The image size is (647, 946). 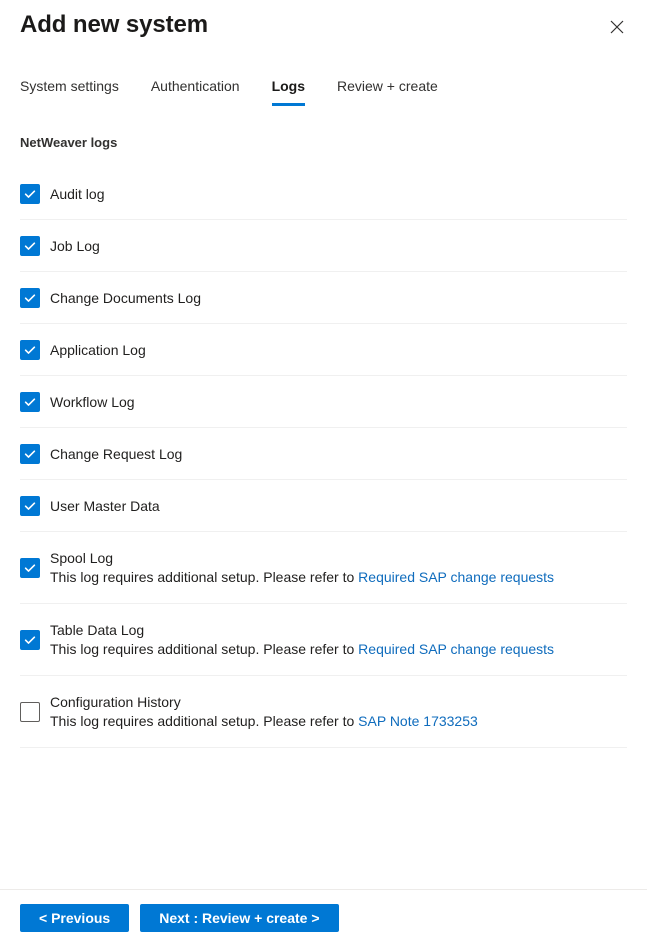 I want to click on previous-button: < Previous, so click(x=75, y=918).